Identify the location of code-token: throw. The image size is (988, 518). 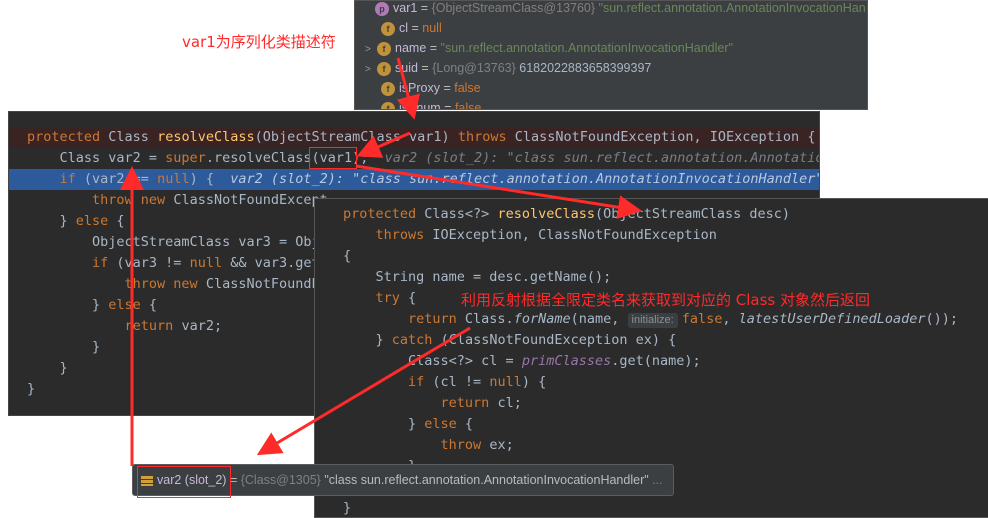
(416, 445).